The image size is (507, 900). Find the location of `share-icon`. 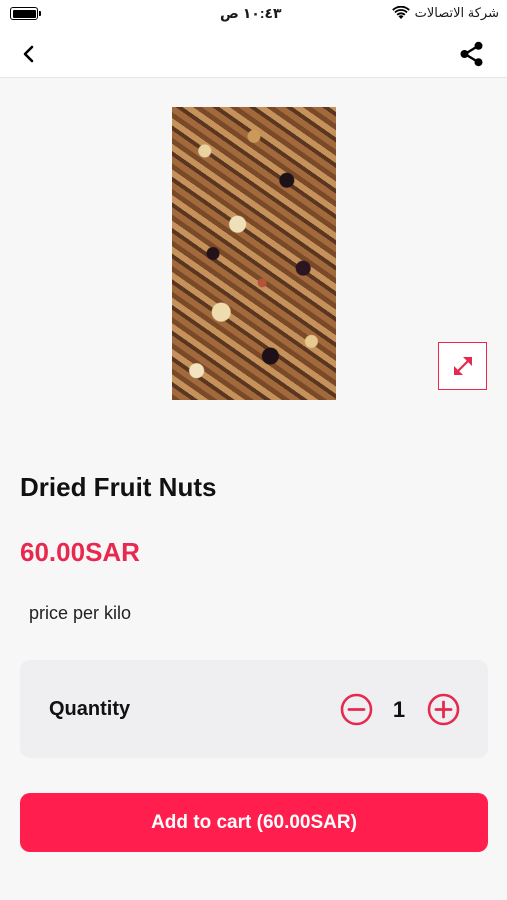

share-icon is located at coordinates (471, 54).